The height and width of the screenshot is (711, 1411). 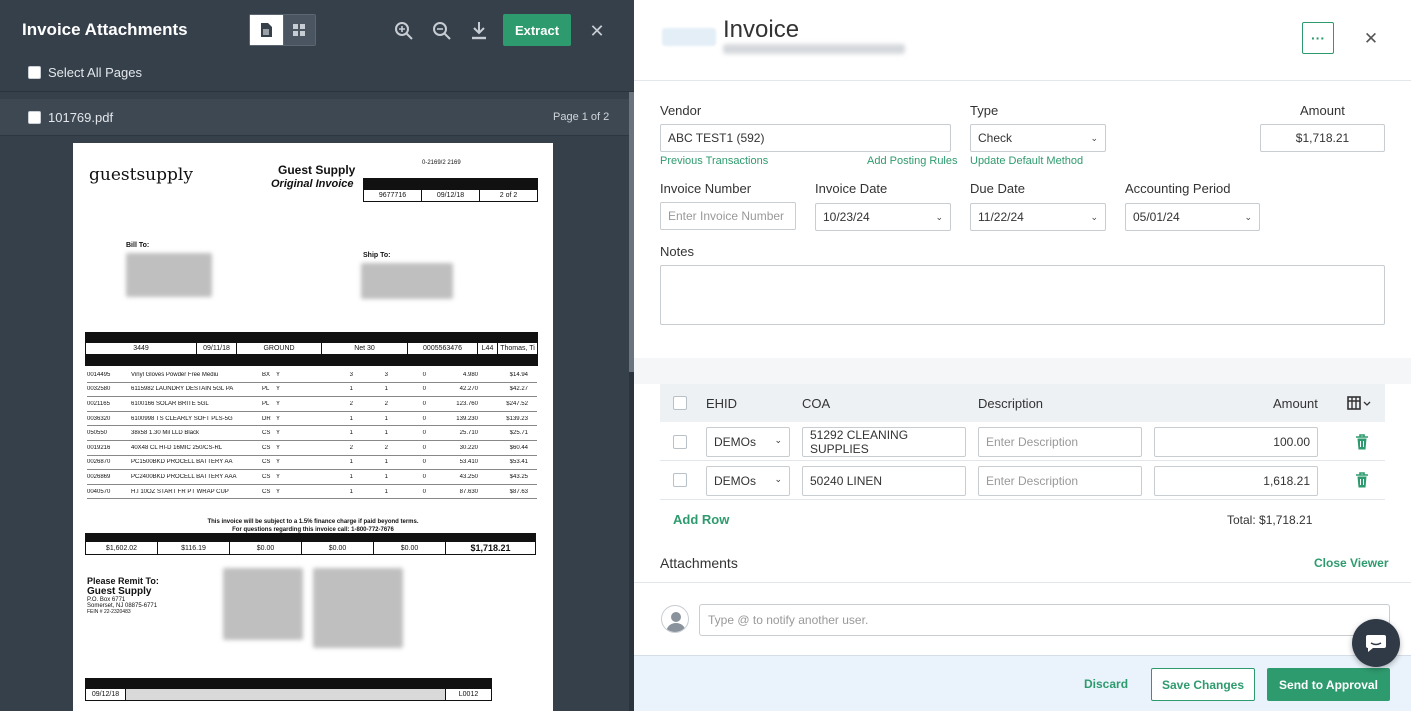 I want to click on page-title: Invoice, so click(x=761, y=29).